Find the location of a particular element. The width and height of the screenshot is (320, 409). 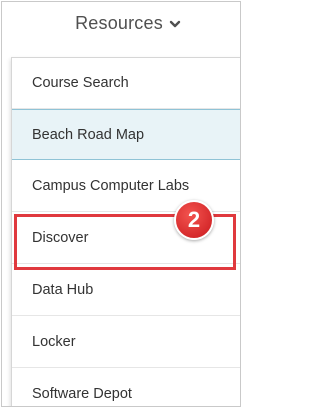

menu-item-data-hub: Data Hub is located at coordinates (126, 290).